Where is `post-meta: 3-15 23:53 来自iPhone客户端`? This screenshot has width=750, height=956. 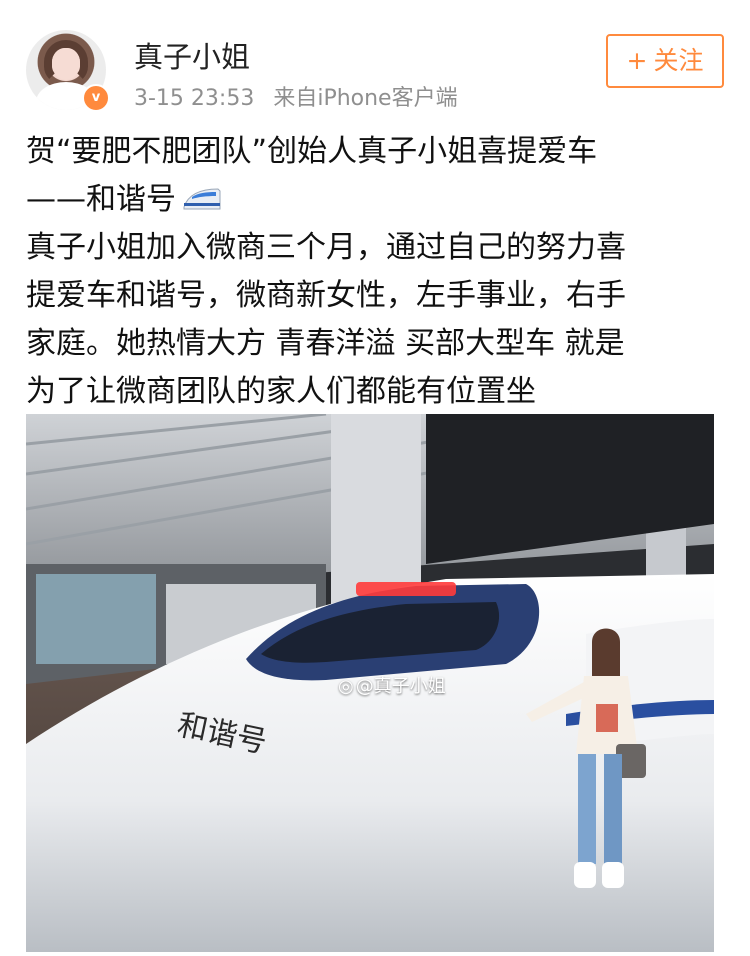
post-meta: 3-15 23:53 来自iPhone客户端 is located at coordinates (296, 96).